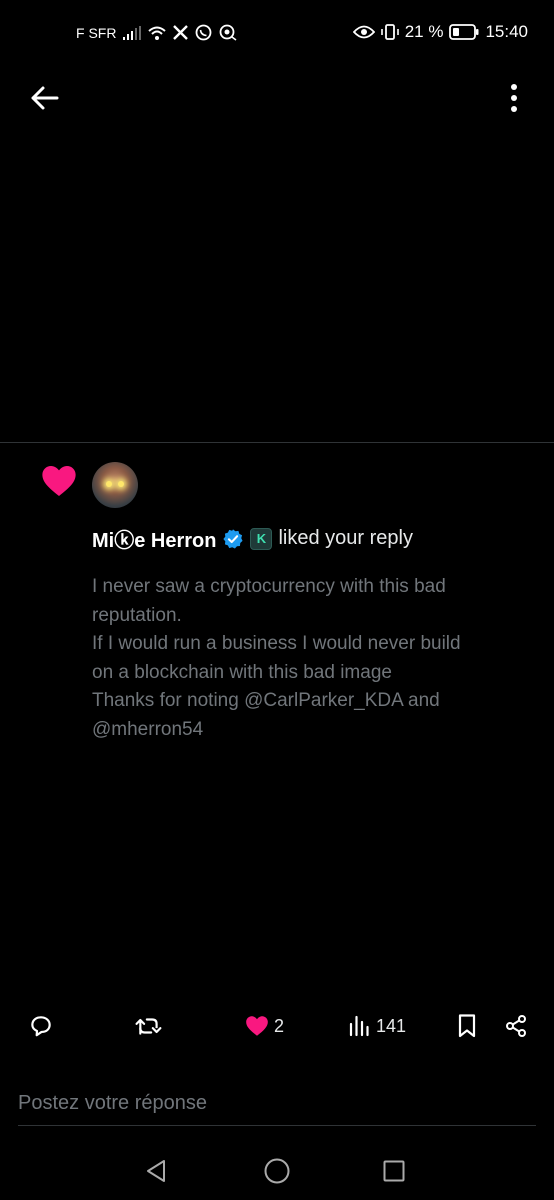 The height and width of the screenshot is (1200, 554). I want to click on status-bar-right: 21 % 15:40, so click(440, 32).